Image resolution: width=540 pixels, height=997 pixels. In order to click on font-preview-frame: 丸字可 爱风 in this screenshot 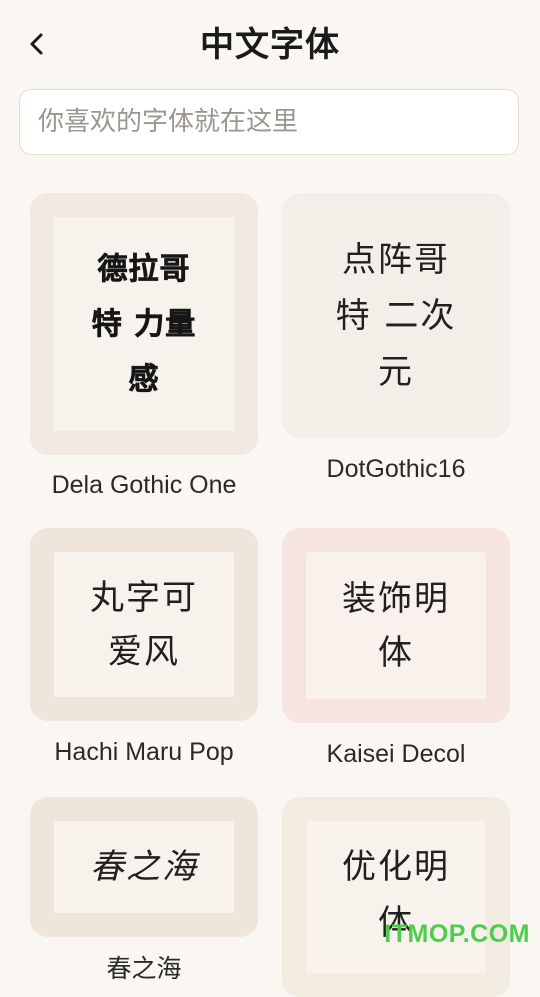, I will do `click(144, 624)`.